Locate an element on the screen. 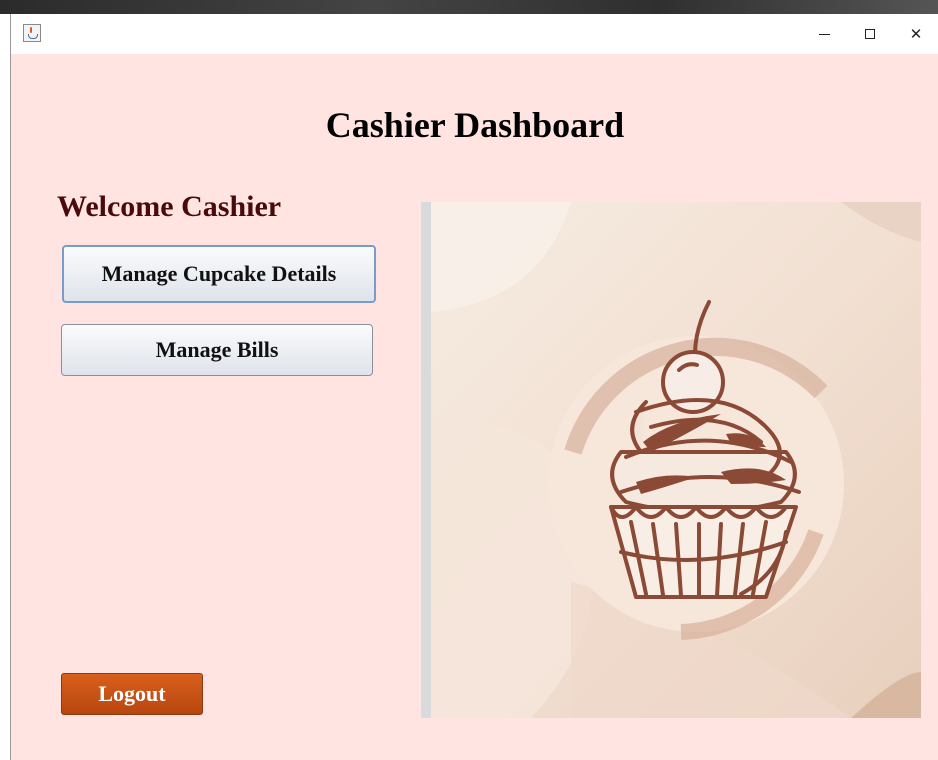  minimize-icon is located at coordinates (824, 34).